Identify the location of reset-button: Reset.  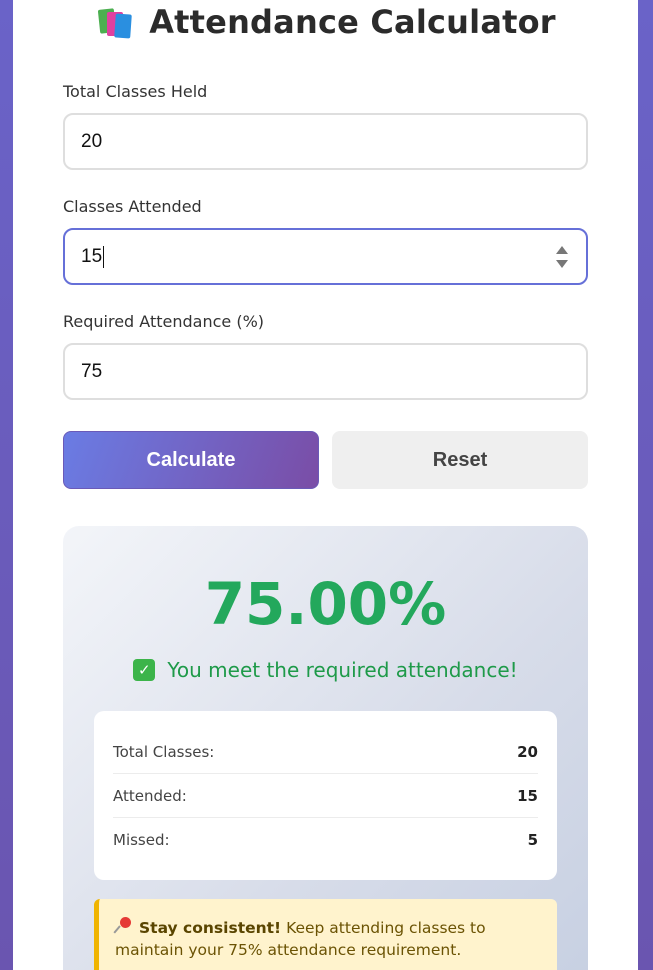
(460, 460).